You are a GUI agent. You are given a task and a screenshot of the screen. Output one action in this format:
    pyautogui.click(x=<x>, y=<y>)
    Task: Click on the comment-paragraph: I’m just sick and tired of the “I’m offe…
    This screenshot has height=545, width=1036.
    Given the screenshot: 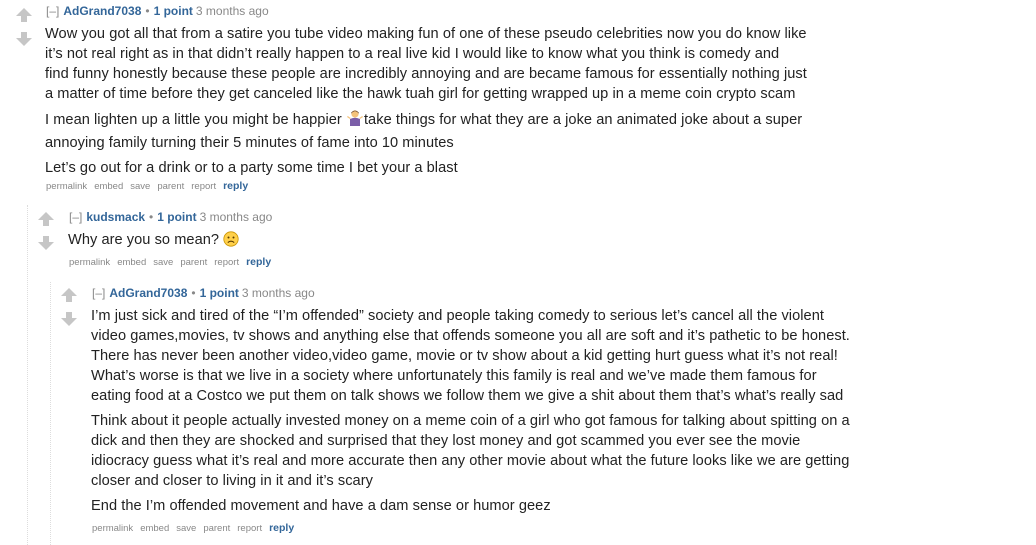 What is the action you would take?
    pyautogui.click(x=470, y=356)
    